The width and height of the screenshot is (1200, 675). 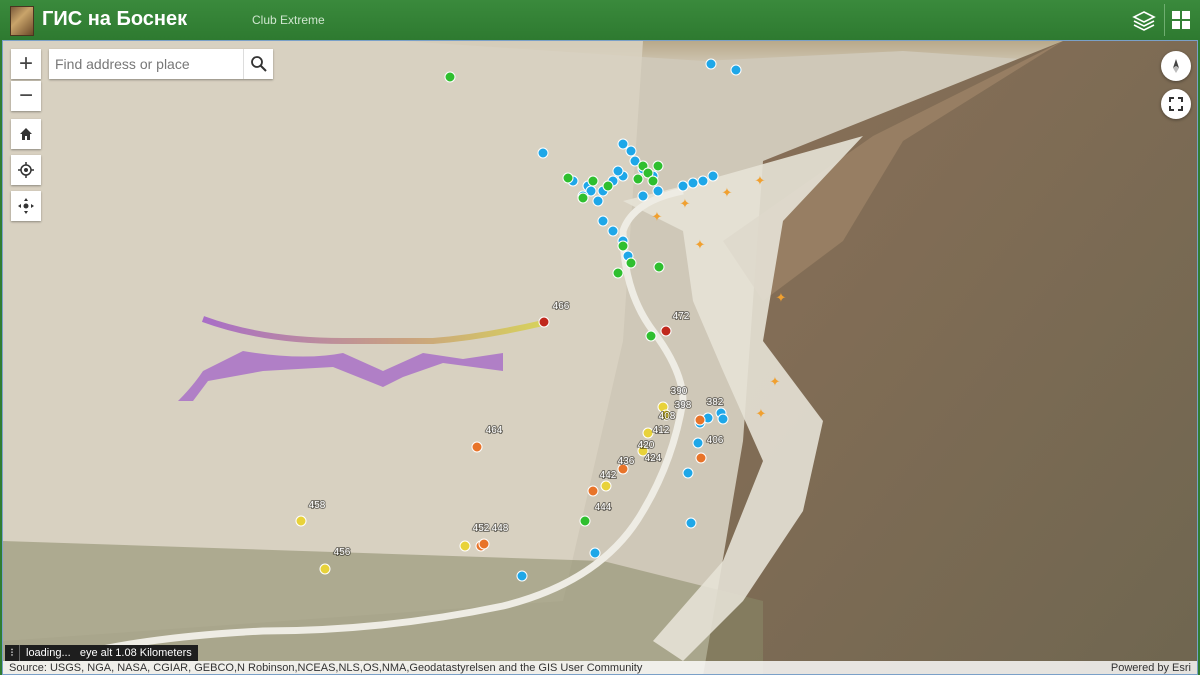 I want to click on search-icon, so click(x=259, y=64).